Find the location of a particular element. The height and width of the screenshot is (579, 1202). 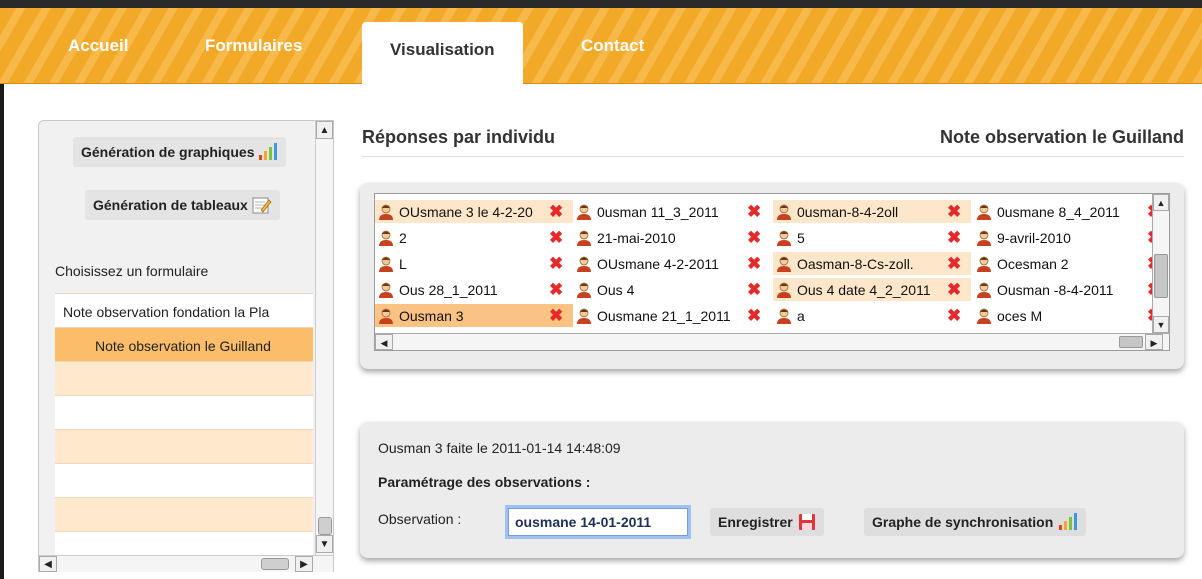

page-title: Réponses par individu is located at coordinates (459, 137).